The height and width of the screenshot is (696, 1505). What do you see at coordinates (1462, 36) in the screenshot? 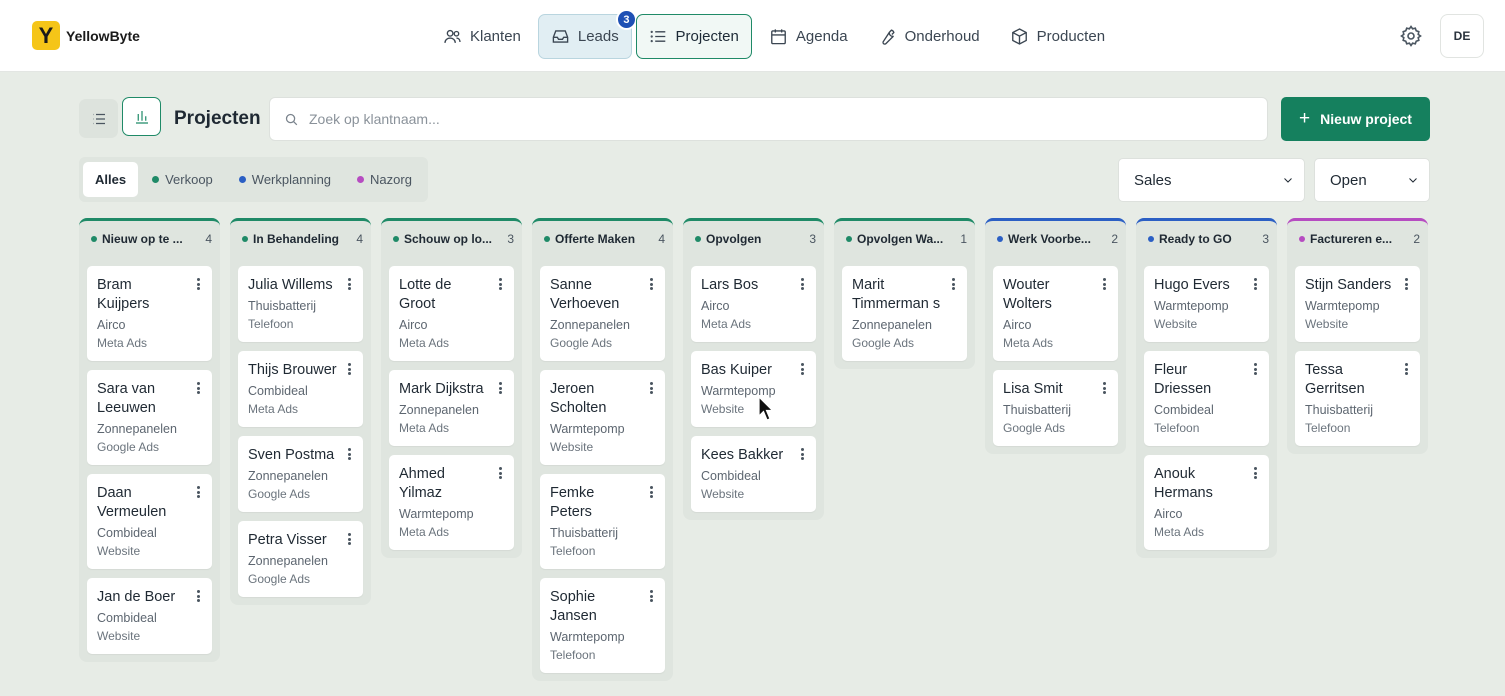
I see `user-avatar: DE` at bounding box center [1462, 36].